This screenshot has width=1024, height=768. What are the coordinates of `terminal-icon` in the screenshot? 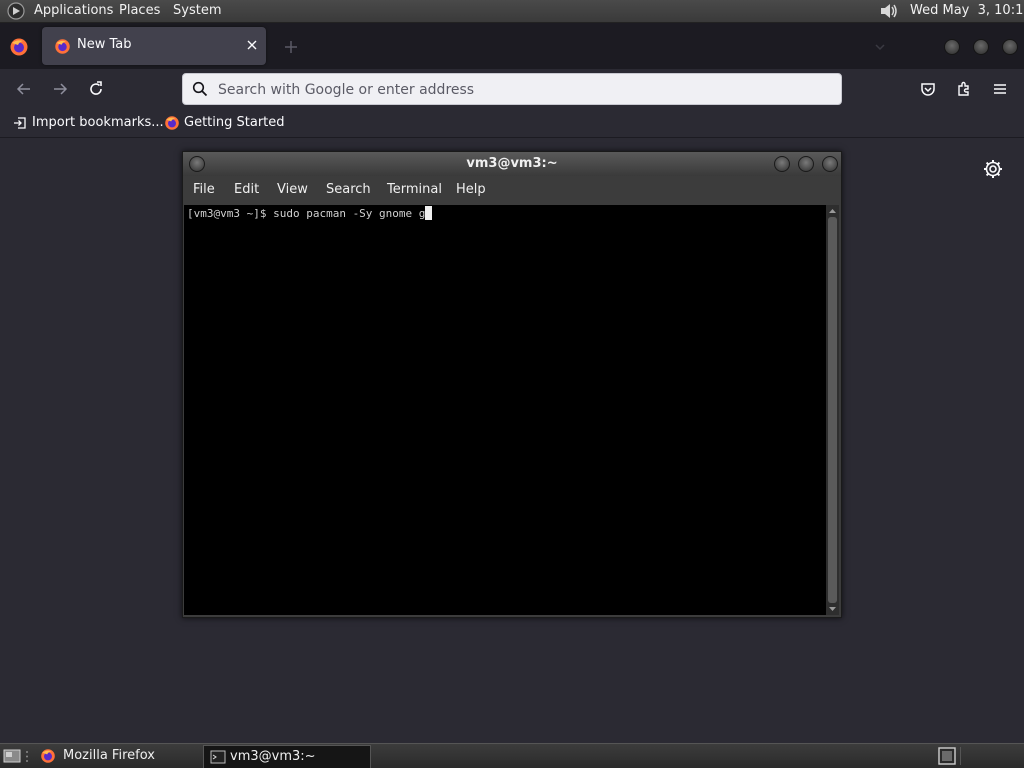 It's located at (218, 757).